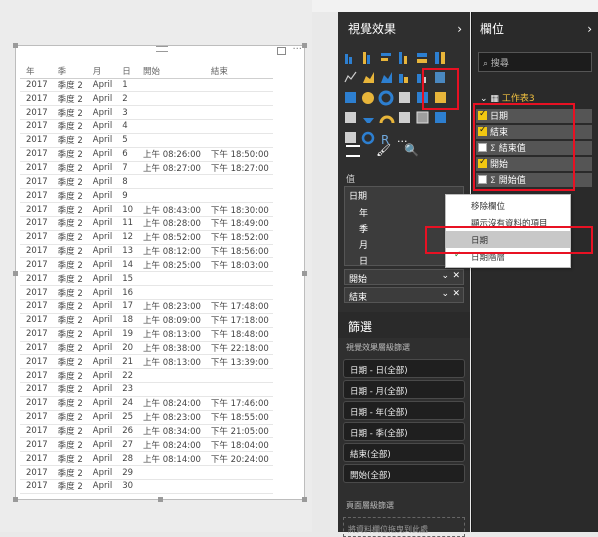  What do you see at coordinates (422, 55) in the screenshot?
I see `100-bar-icon` at bounding box center [422, 55].